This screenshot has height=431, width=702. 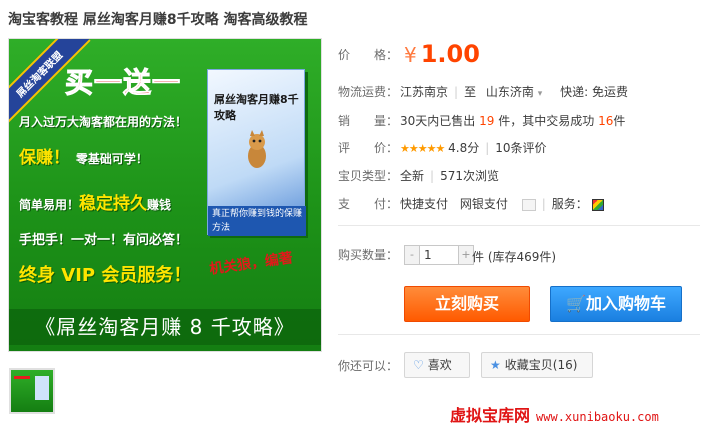 What do you see at coordinates (597, 204) in the screenshot?
I see `service-icon` at bounding box center [597, 204].